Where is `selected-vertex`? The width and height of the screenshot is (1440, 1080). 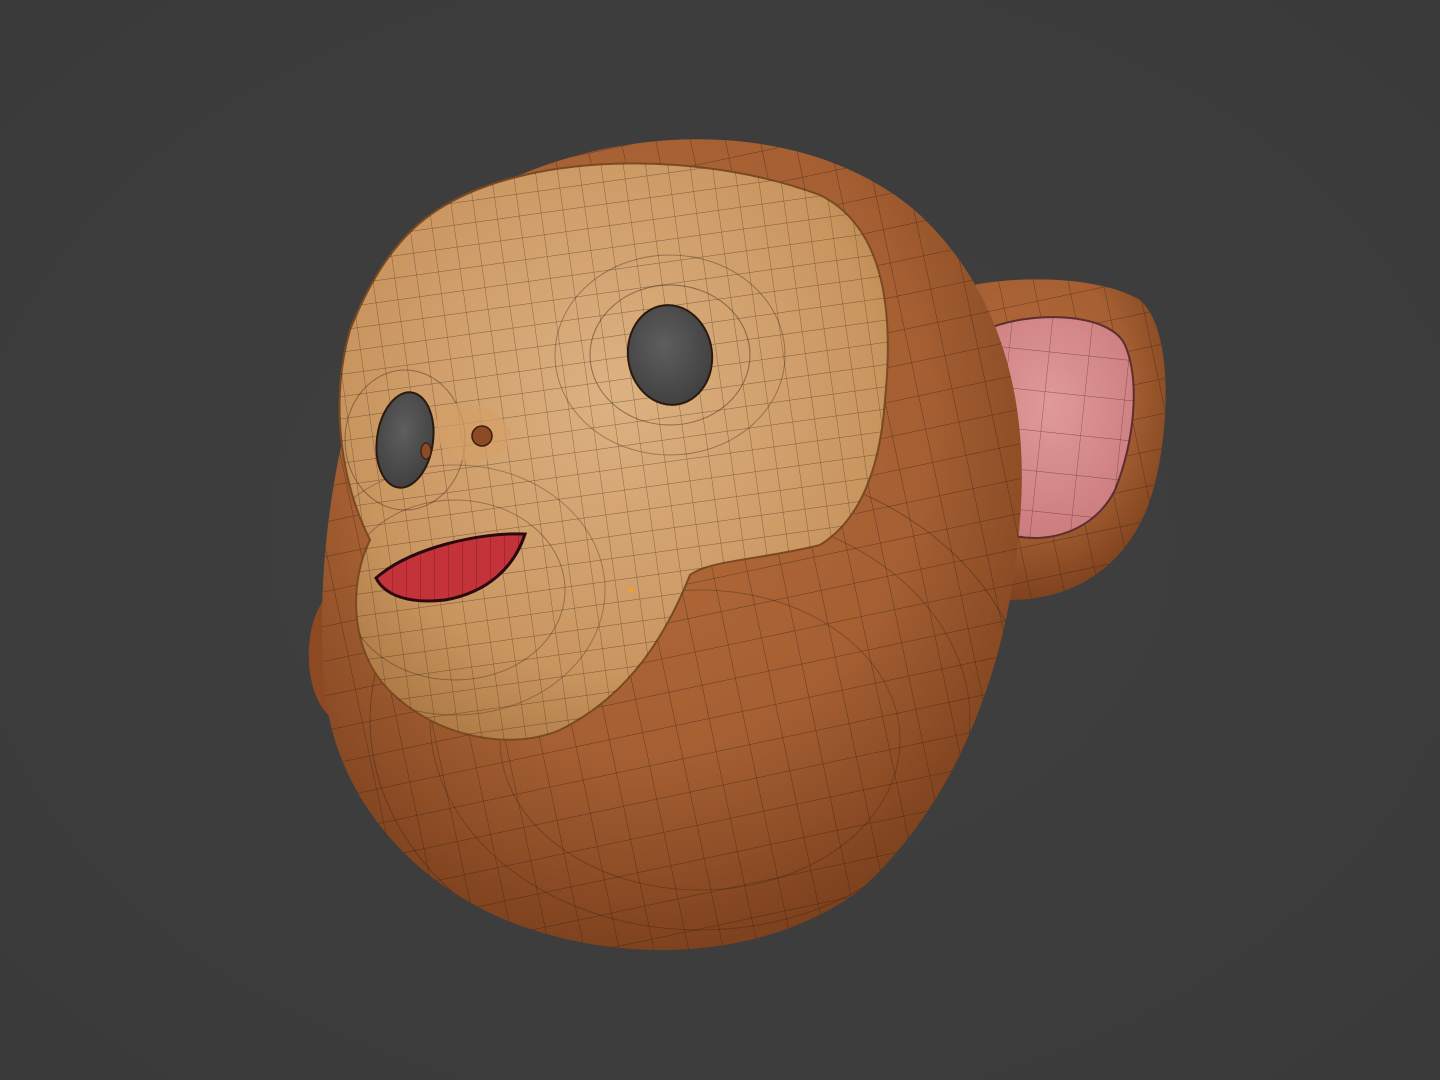 selected-vertex is located at coordinates (631, 590).